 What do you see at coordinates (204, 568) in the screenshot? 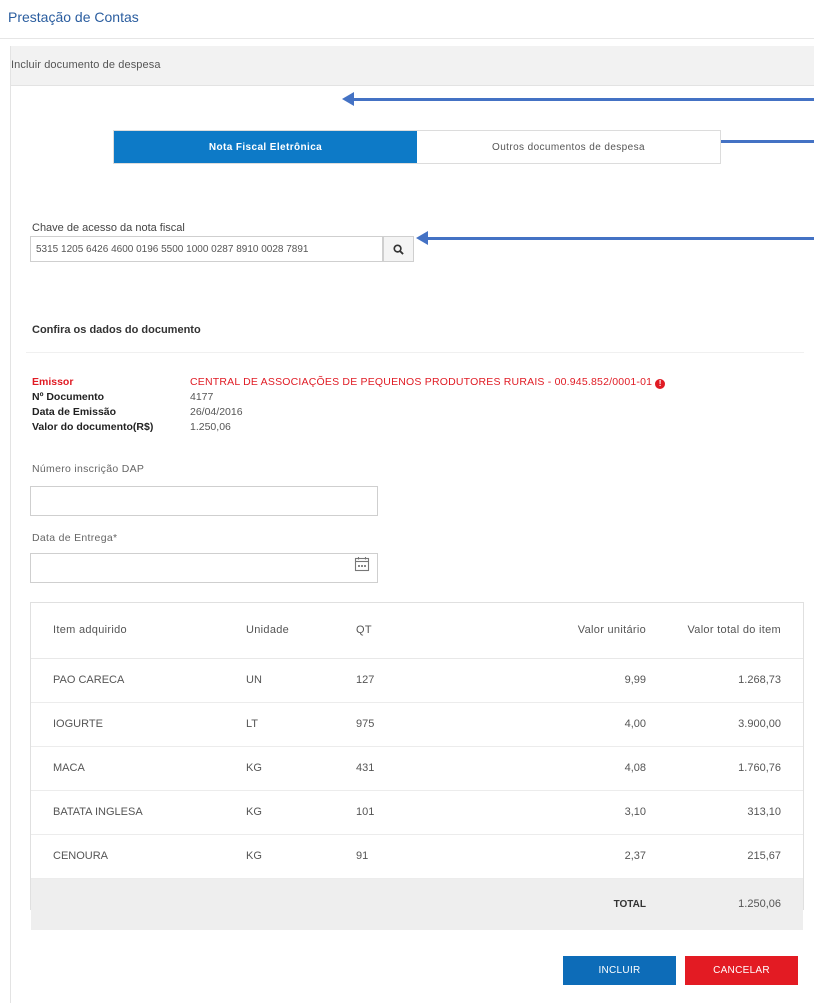
I see `delivery-date-input` at bounding box center [204, 568].